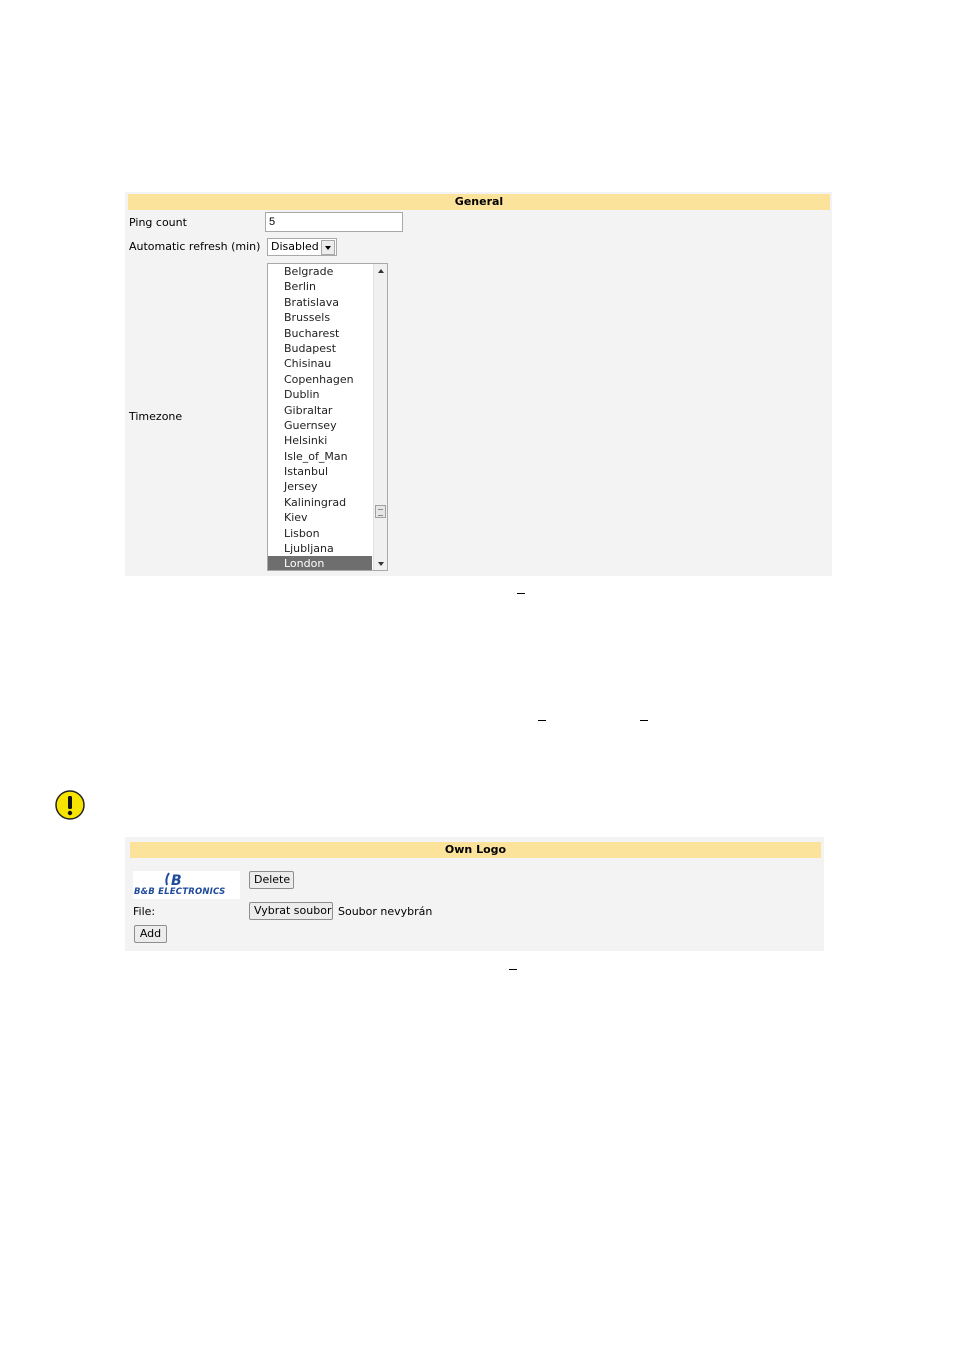  I want to click on timezone-option: Gibraltar, so click(320, 410).